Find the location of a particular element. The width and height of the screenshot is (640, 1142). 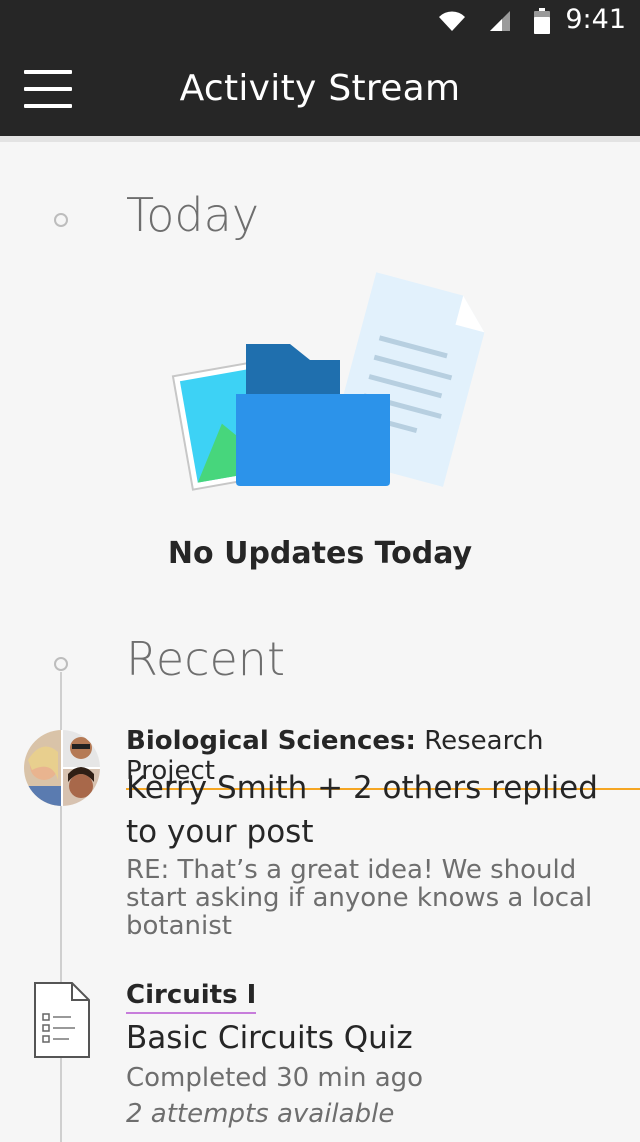

battery-icon is located at coordinates (542, 21).